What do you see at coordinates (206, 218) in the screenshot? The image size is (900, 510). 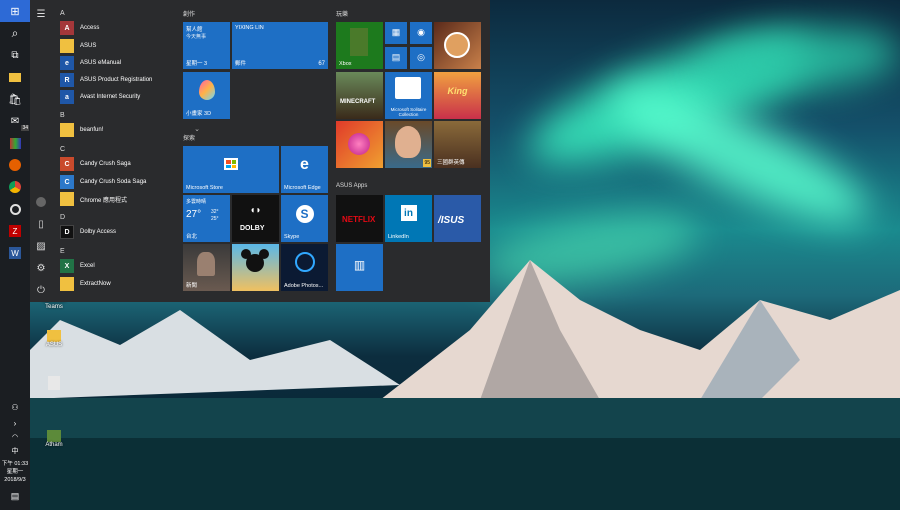 I see `weather-tile: 多雲時晴 27° 32° 25° 台北` at bounding box center [206, 218].